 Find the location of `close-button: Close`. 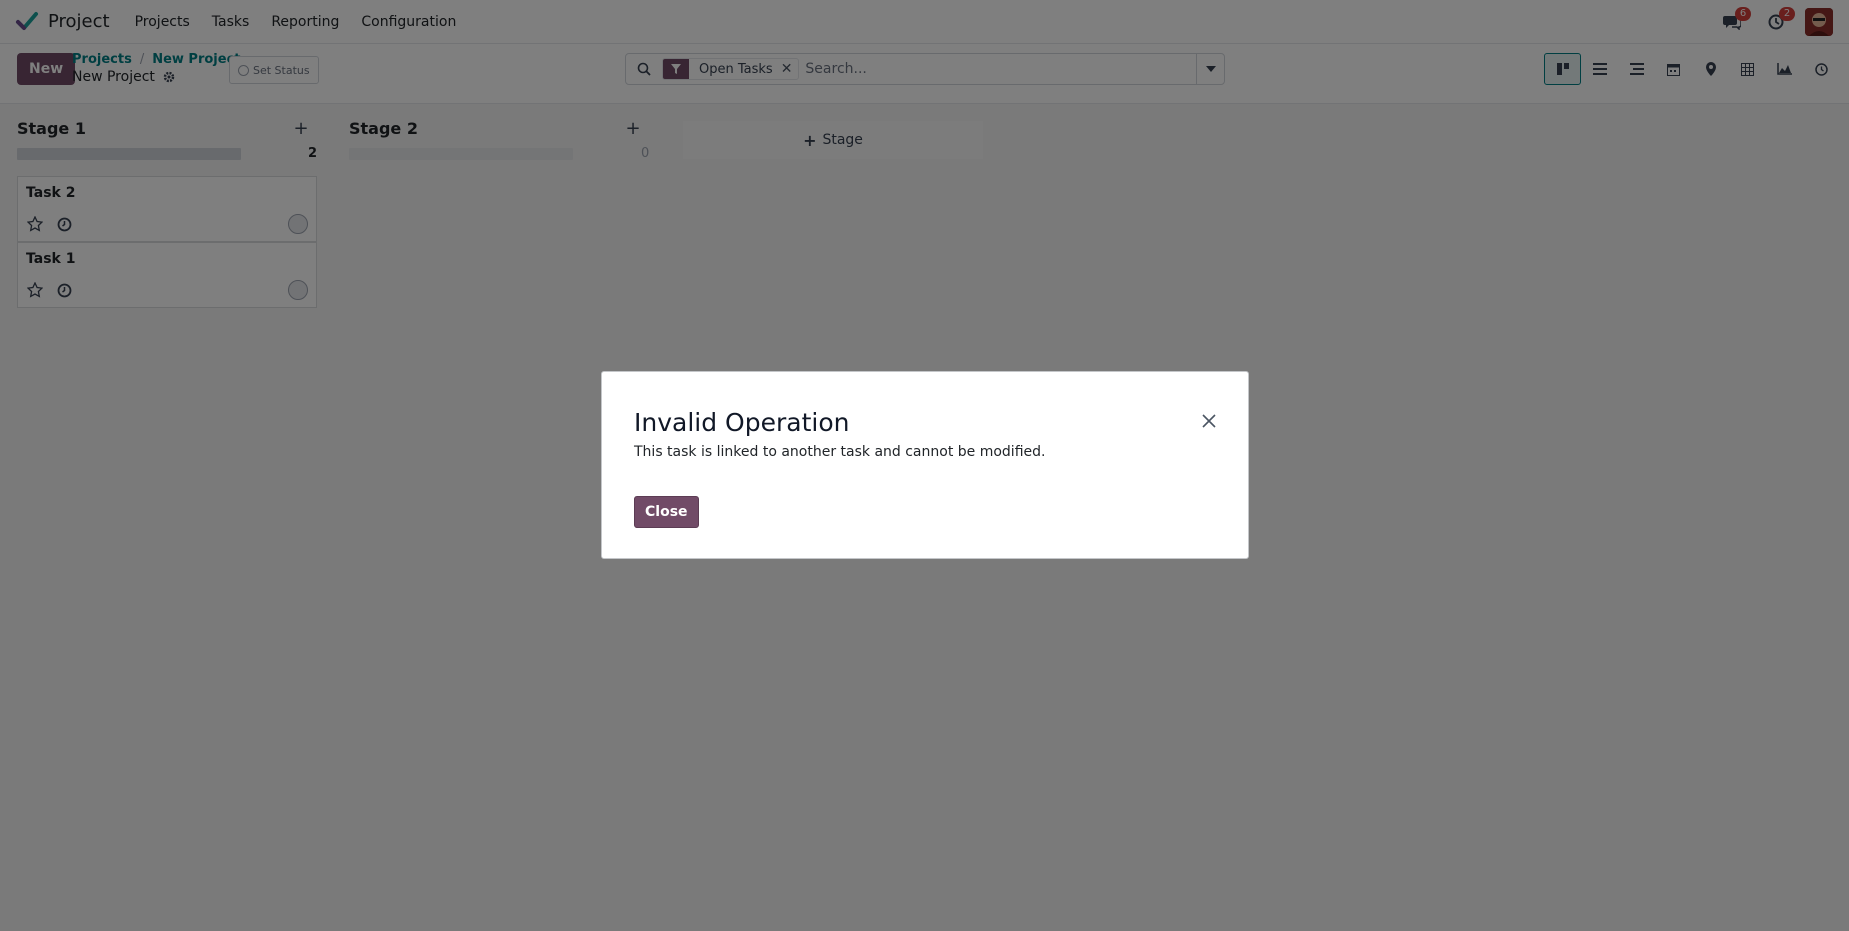

close-button: Close is located at coordinates (666, 512).